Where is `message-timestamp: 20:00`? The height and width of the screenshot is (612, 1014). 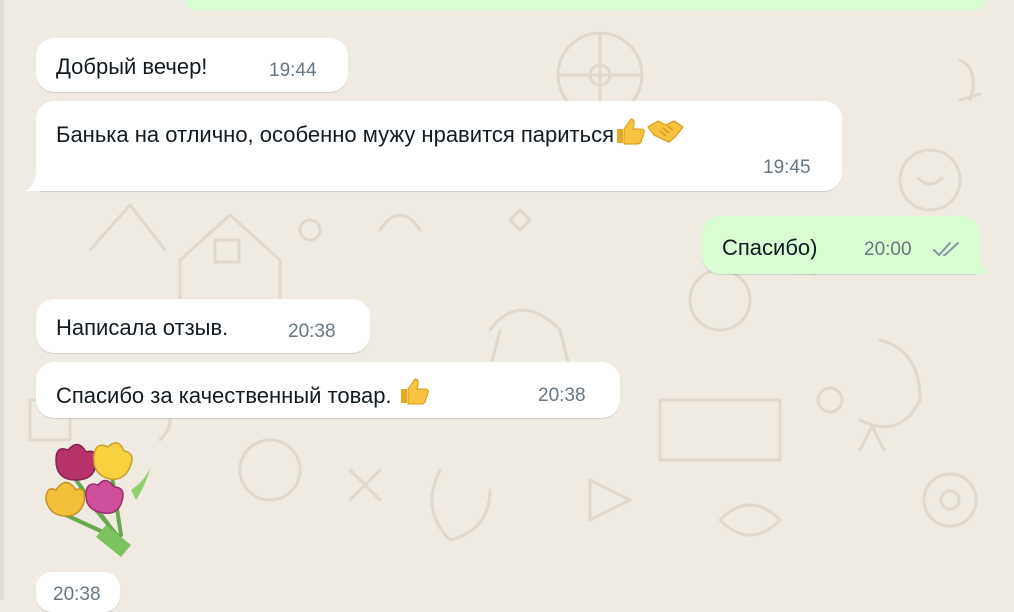
message-timestamp: 20:00 is located at coordinates (888, 249).